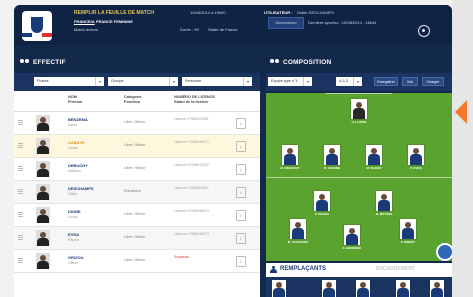  I want to click on filter-personne: Personne ▾, so click(217, 81).